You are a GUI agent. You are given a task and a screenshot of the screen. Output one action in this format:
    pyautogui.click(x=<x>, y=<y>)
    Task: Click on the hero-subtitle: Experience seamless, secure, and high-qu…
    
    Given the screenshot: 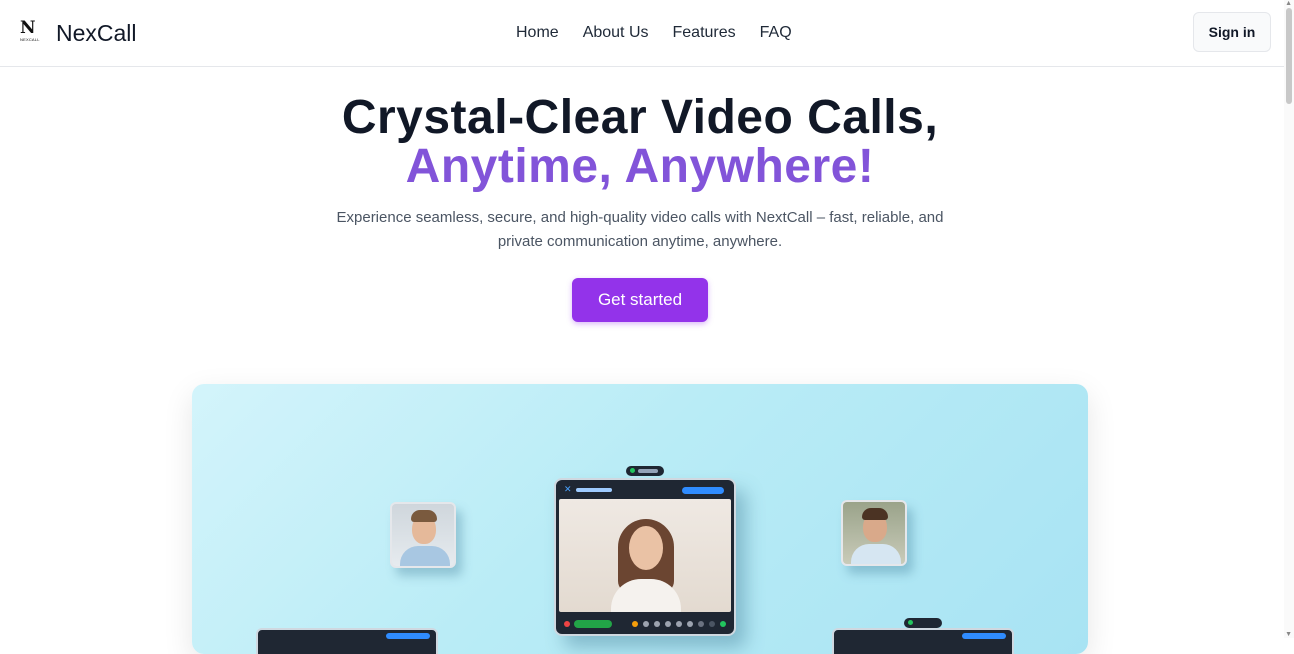 What is the action you would take?
    pyautogui.click(x=640, y=229)
    